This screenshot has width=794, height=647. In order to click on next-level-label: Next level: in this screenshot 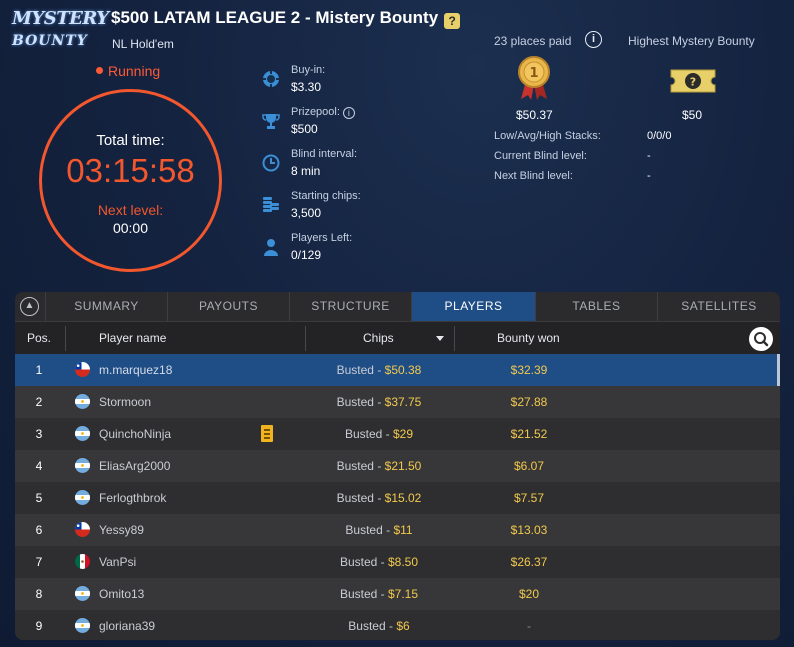, I will do `click(130, 210)`.